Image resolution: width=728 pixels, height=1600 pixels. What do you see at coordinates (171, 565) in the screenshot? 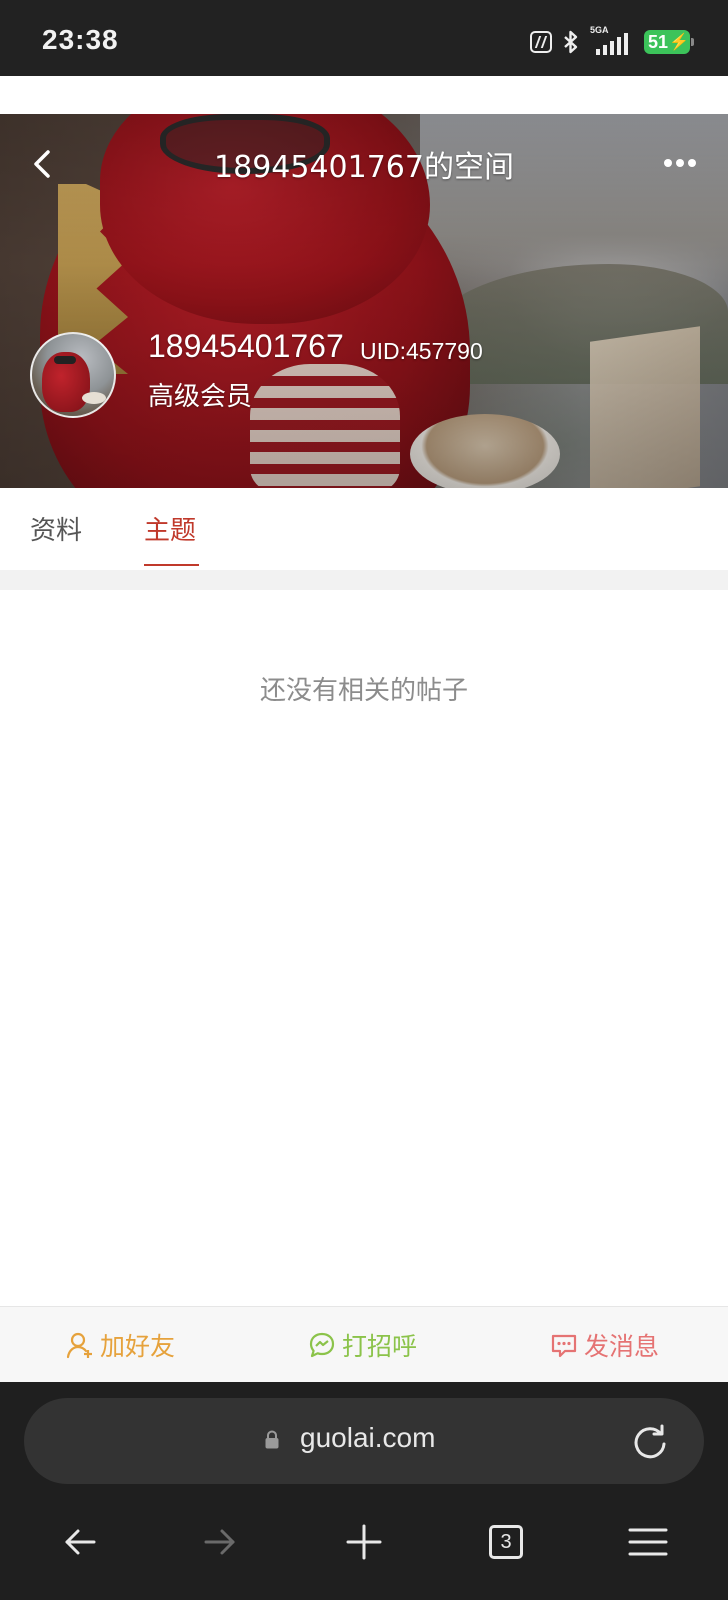
I see `active-tab-indicator` at bounding box center [171, 565].